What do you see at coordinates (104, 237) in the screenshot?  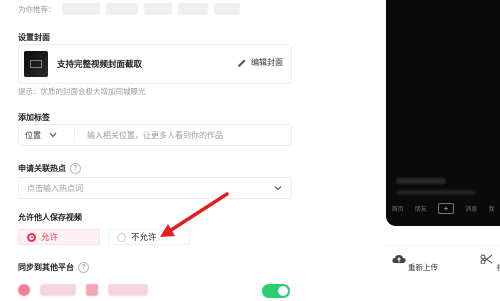 I see `save-radio-group: 允许 不允许` at bounding box center [104, 237].